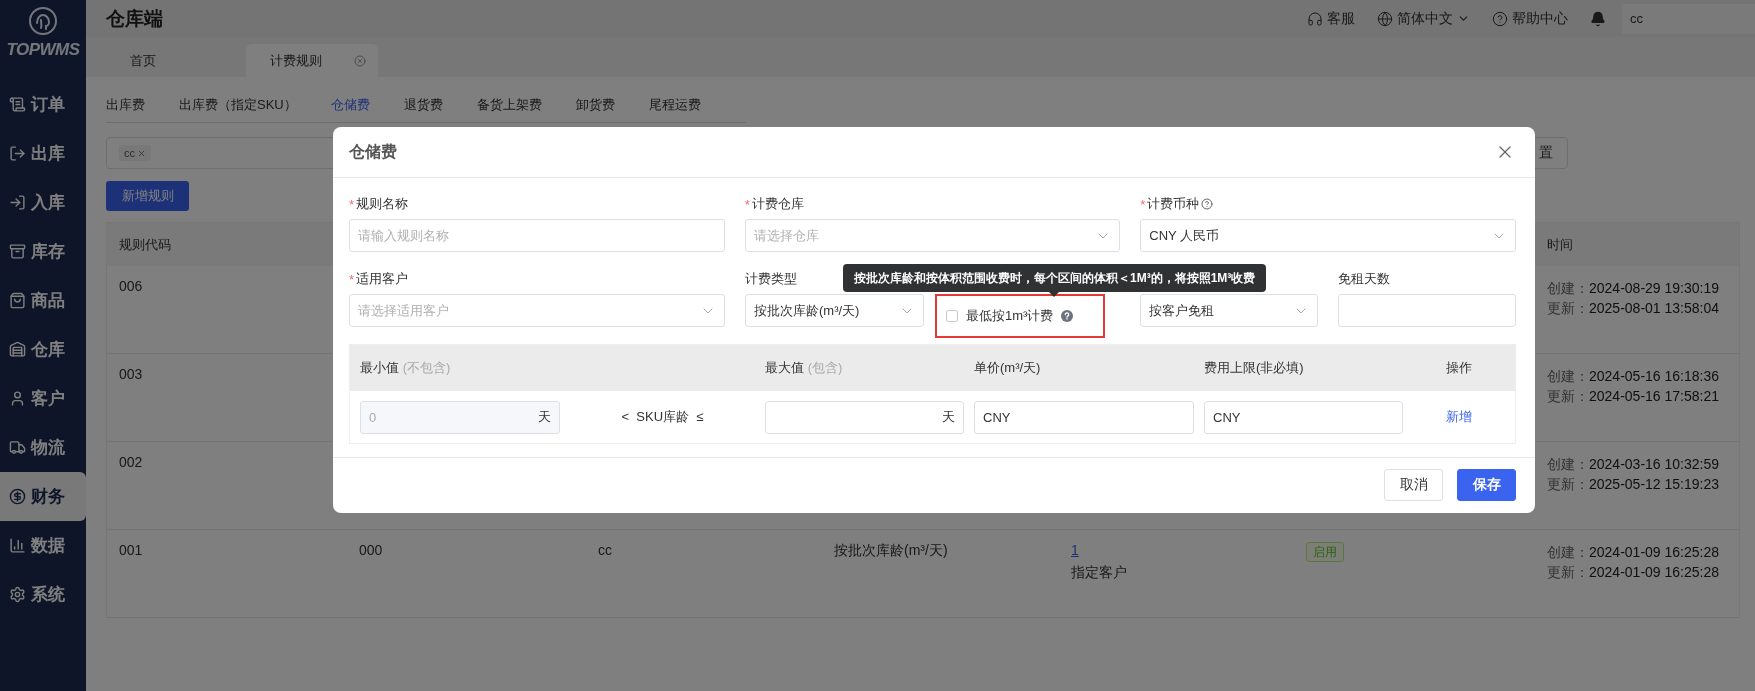 Image resolution: width=1755 pixels, height=691 pixels. Describe the element at coordinates (43, 594) in the screenshot. I see `sidebar-item: 系统` at that location.